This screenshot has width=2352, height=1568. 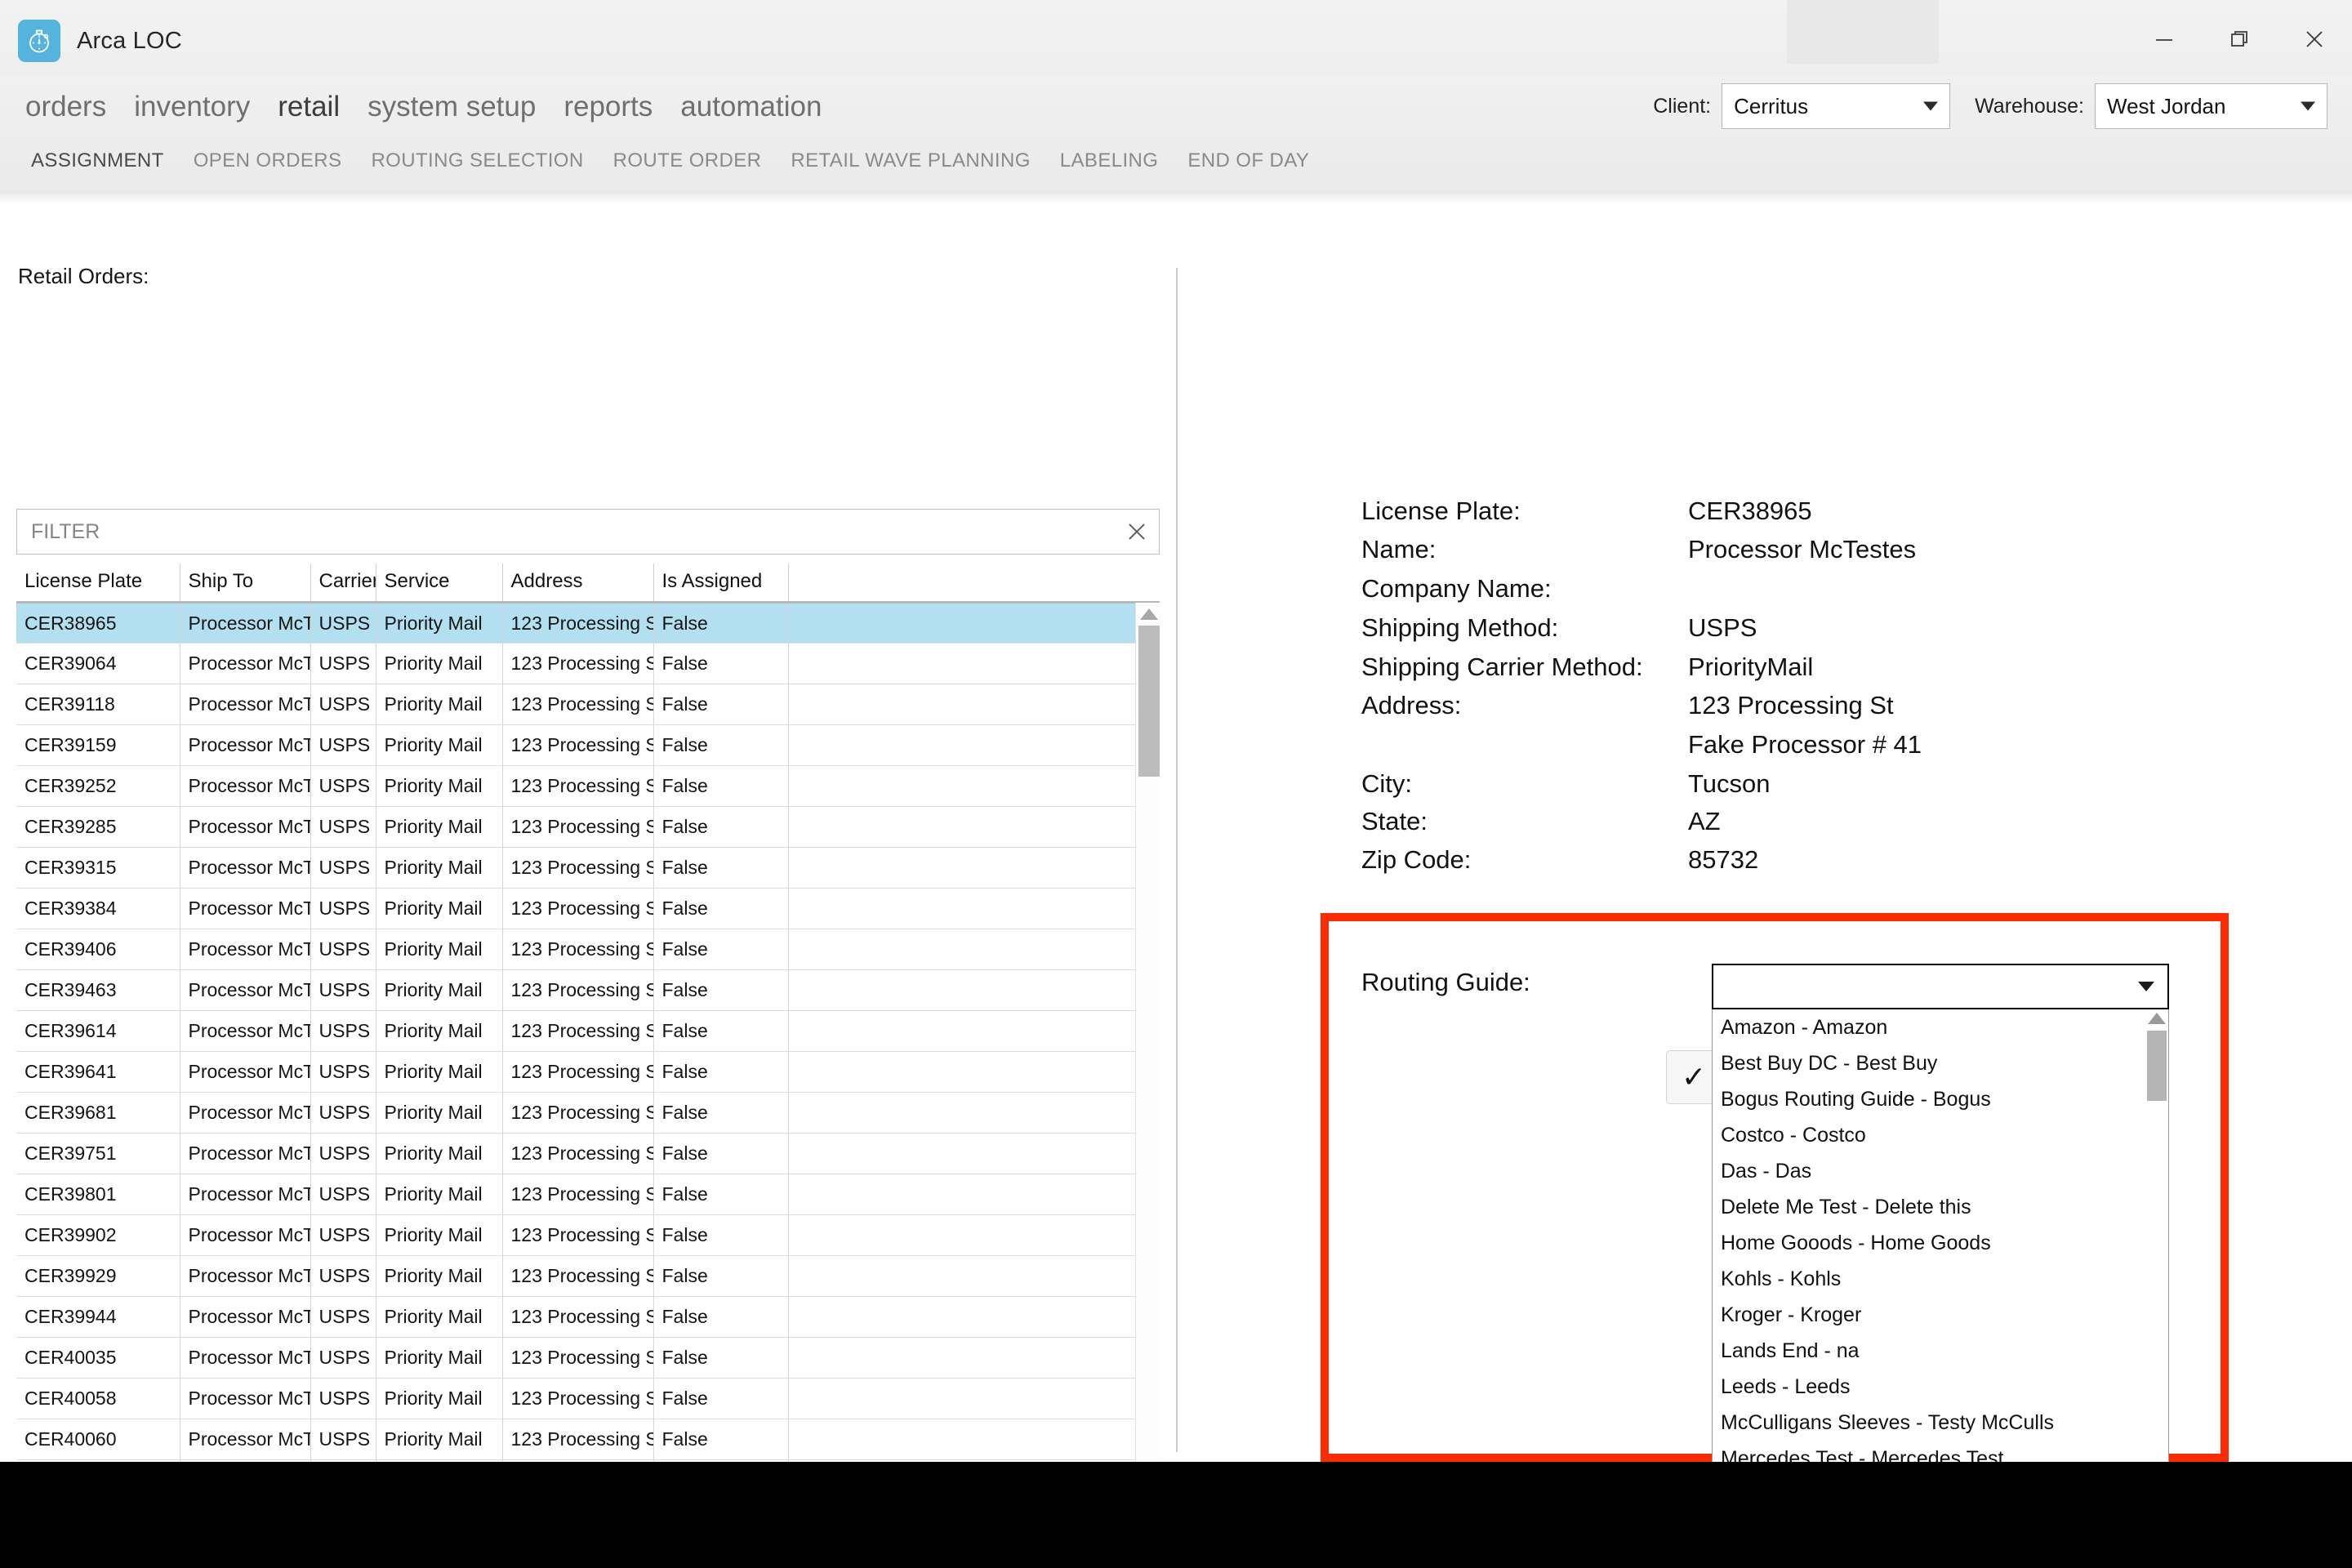 What do you see at coordinates (98, 868) in the screenshot?
I see `cell-license-plate: CER39315` at bounding box center [98, 868].